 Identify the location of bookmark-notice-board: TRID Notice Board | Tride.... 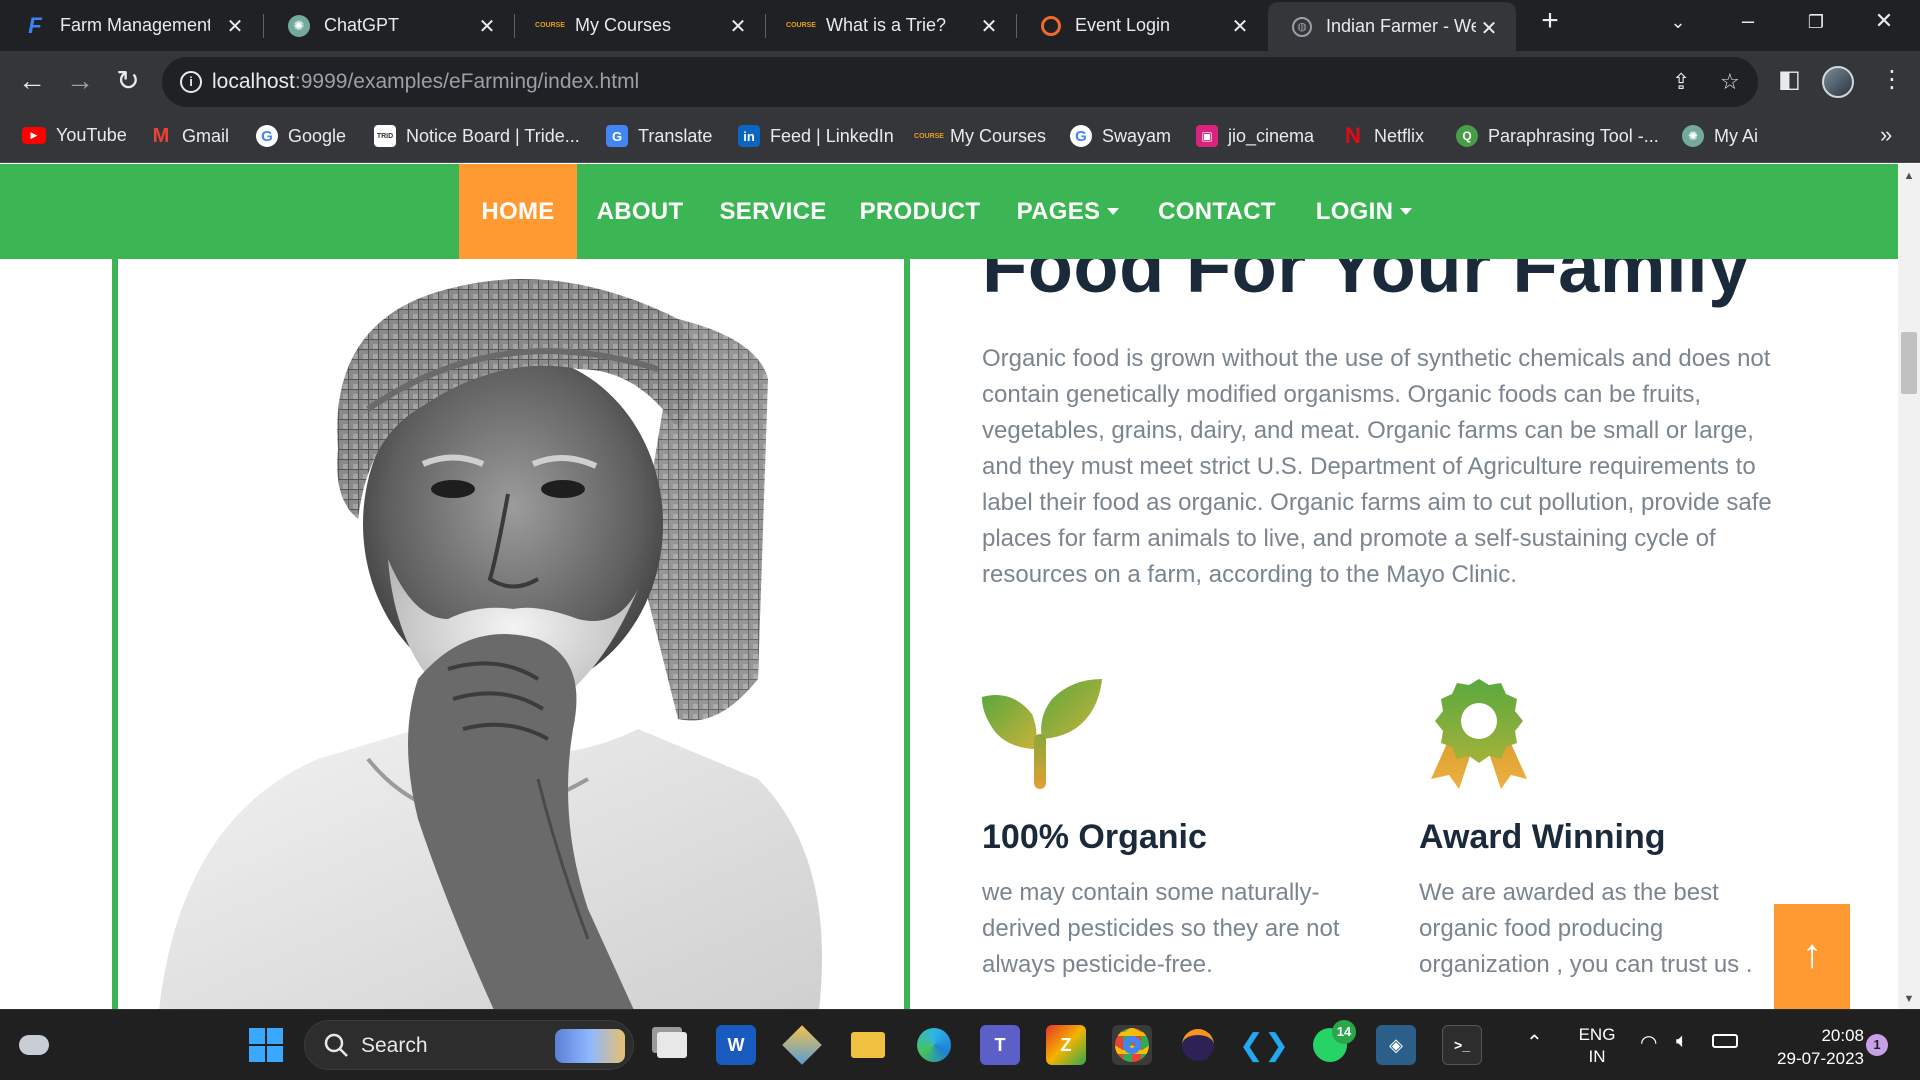
(477, 136).